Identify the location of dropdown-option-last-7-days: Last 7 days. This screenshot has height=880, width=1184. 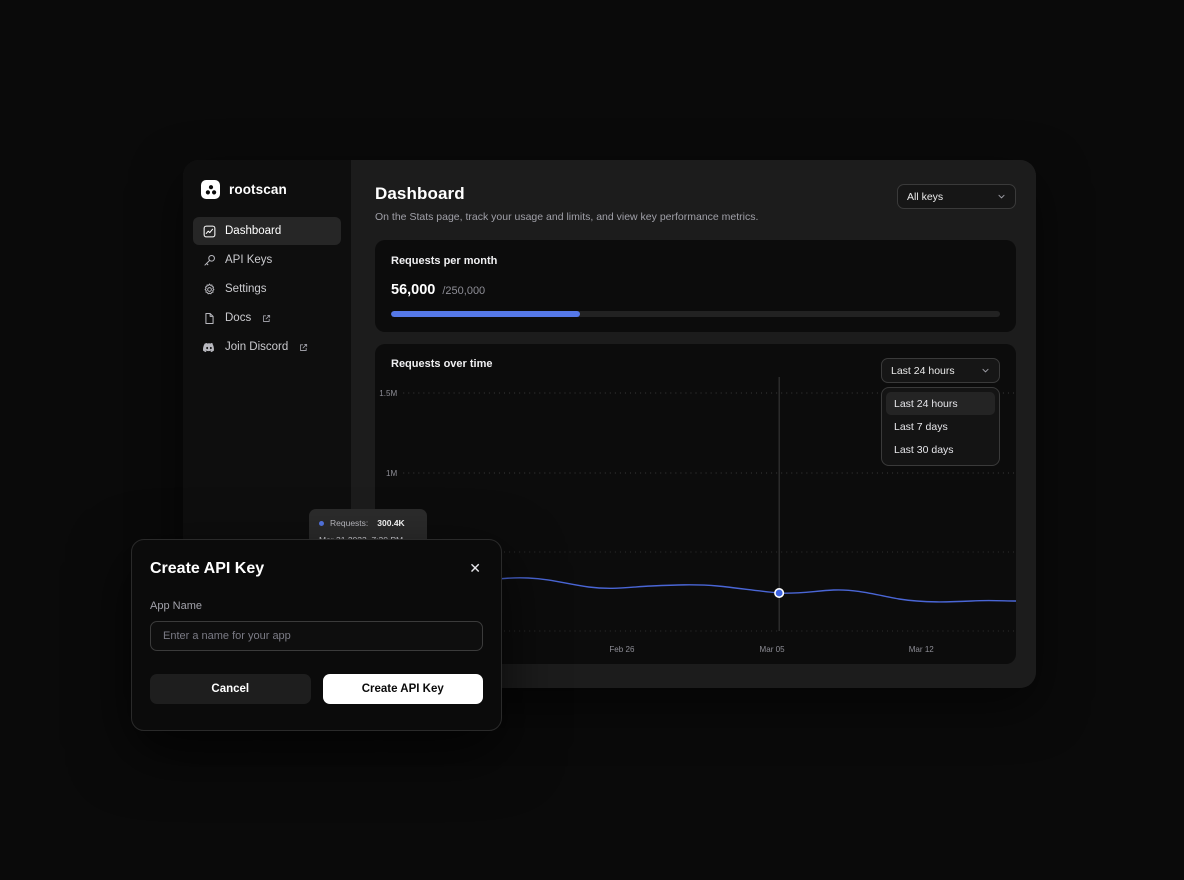
(940, 426).